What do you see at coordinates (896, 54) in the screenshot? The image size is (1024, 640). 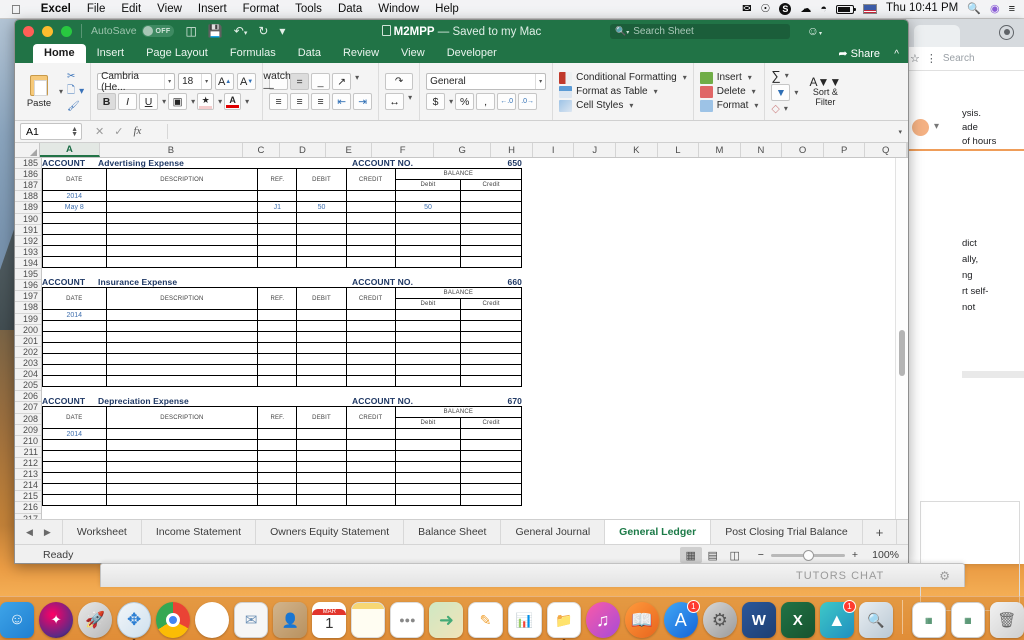 I see `collapse-ribbon-button: ^` at bounding box center [896, 54].